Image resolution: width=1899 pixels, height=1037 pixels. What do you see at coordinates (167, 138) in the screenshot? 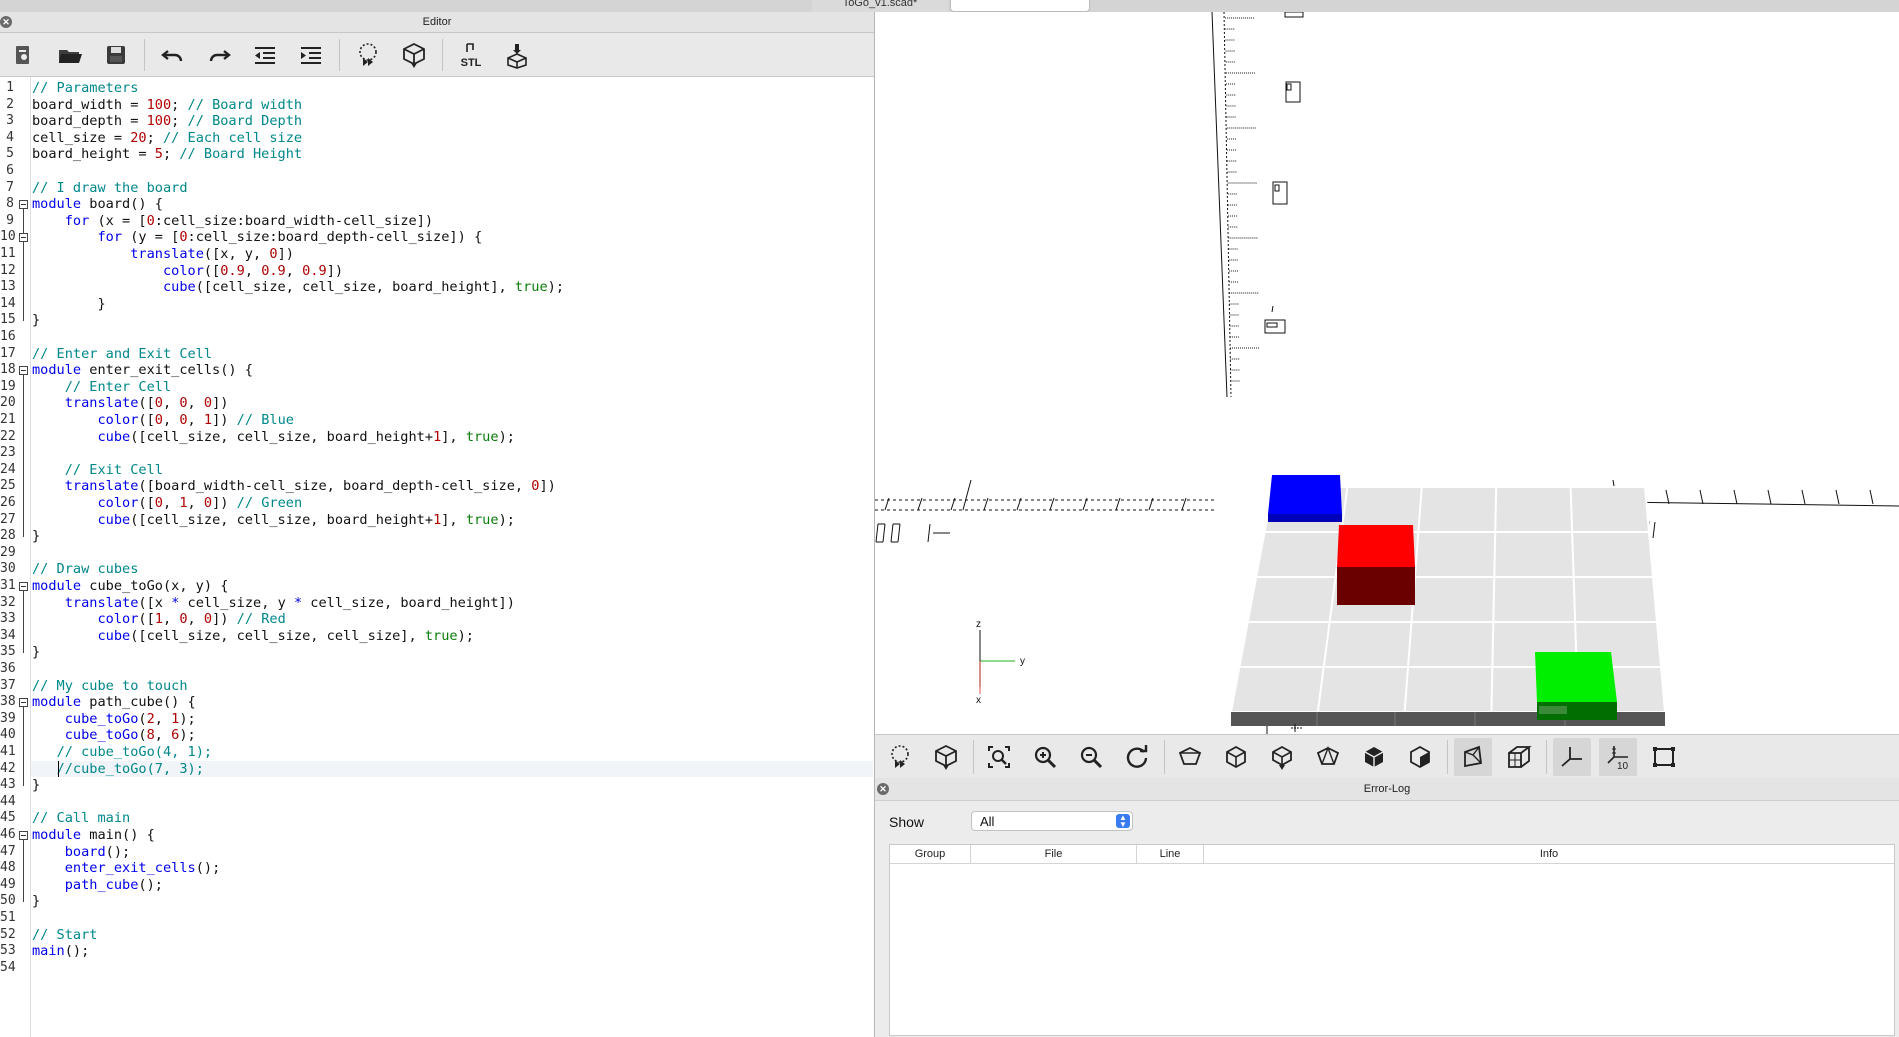
I see `code-line: cell_size = 20; // Each cell size` at bounding box center [167, 138].